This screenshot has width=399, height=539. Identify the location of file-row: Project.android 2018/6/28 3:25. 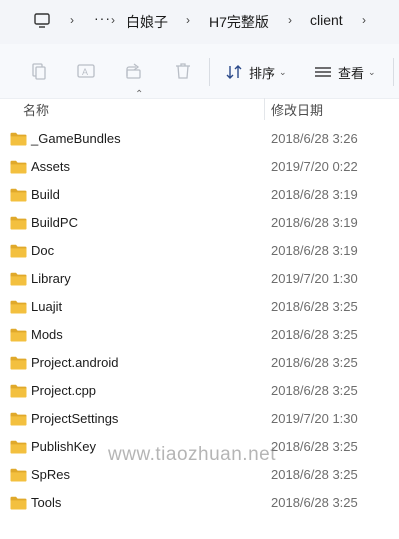
(199, 363).